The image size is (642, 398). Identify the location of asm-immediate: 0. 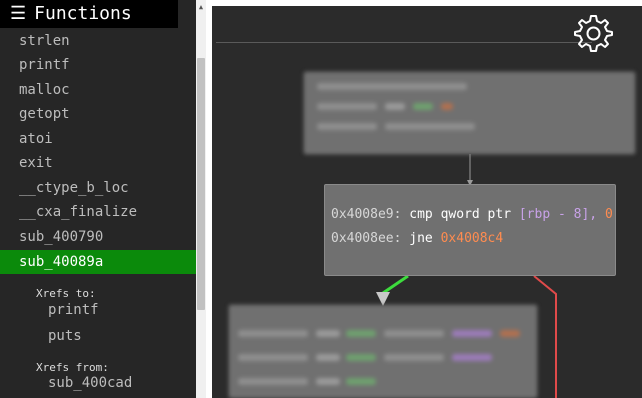
(608, 214).